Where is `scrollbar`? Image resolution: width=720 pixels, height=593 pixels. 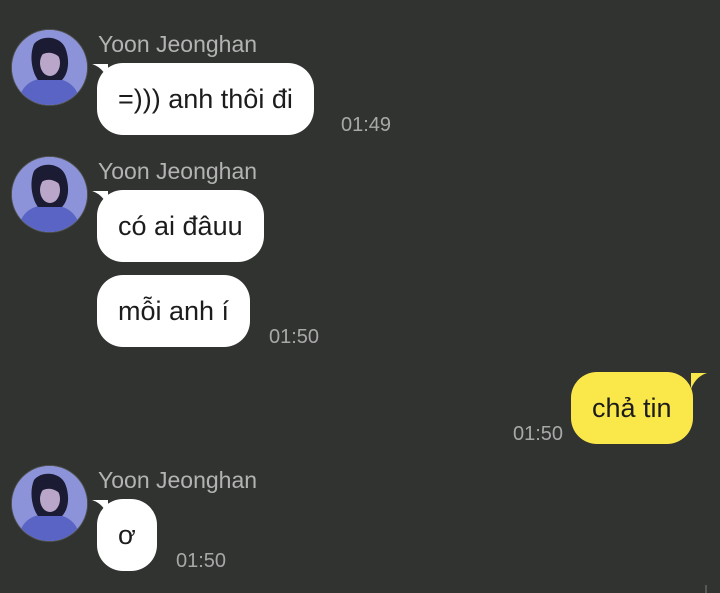 scrollbar is located at coordinates (706, 589).